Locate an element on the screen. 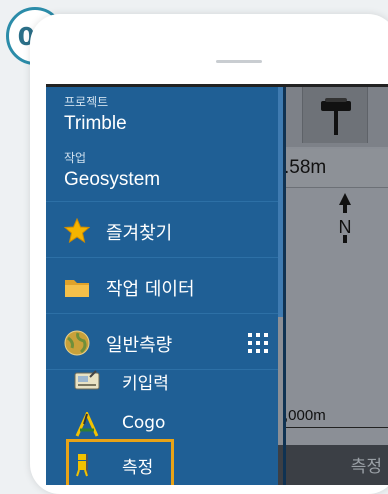 This screenshot has height=494, width=388. job-label: 작업 is located at coordinates (75, 158).